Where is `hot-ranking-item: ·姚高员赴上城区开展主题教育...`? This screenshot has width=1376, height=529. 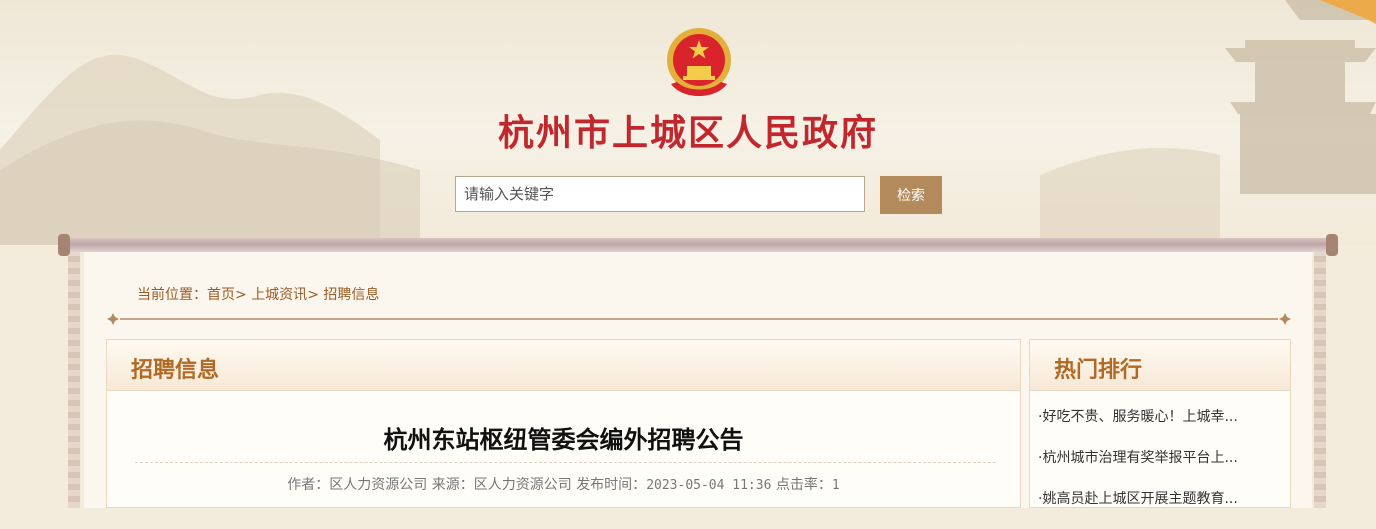
hot-ranking-item: ·姚高员赴上城区开展主题教育... is located at coordinates (1138, 508).